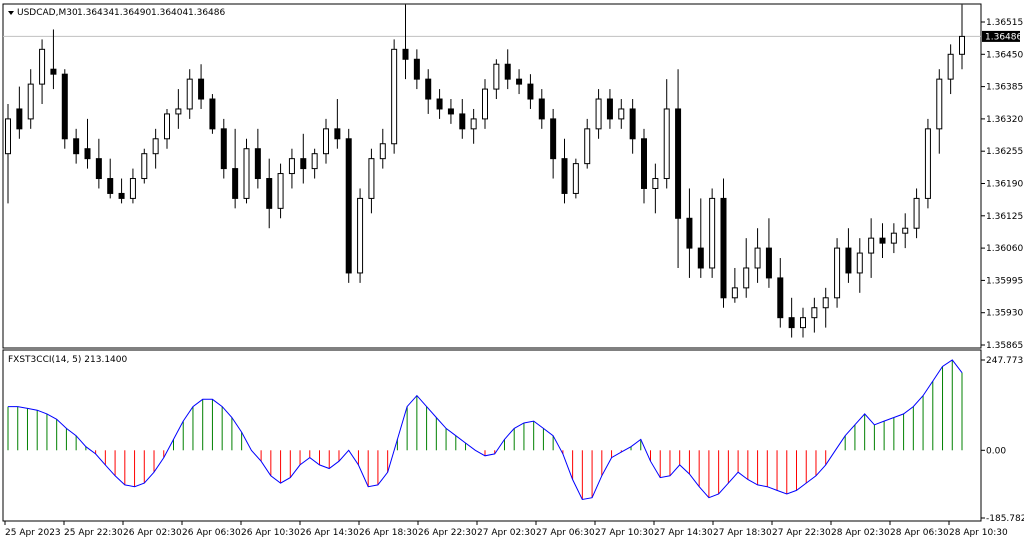  What do you see at coordinates (1004, 120) in the screenshot?
I see `price-tick-label: 1.36320` at bounding box center [1004, 120].